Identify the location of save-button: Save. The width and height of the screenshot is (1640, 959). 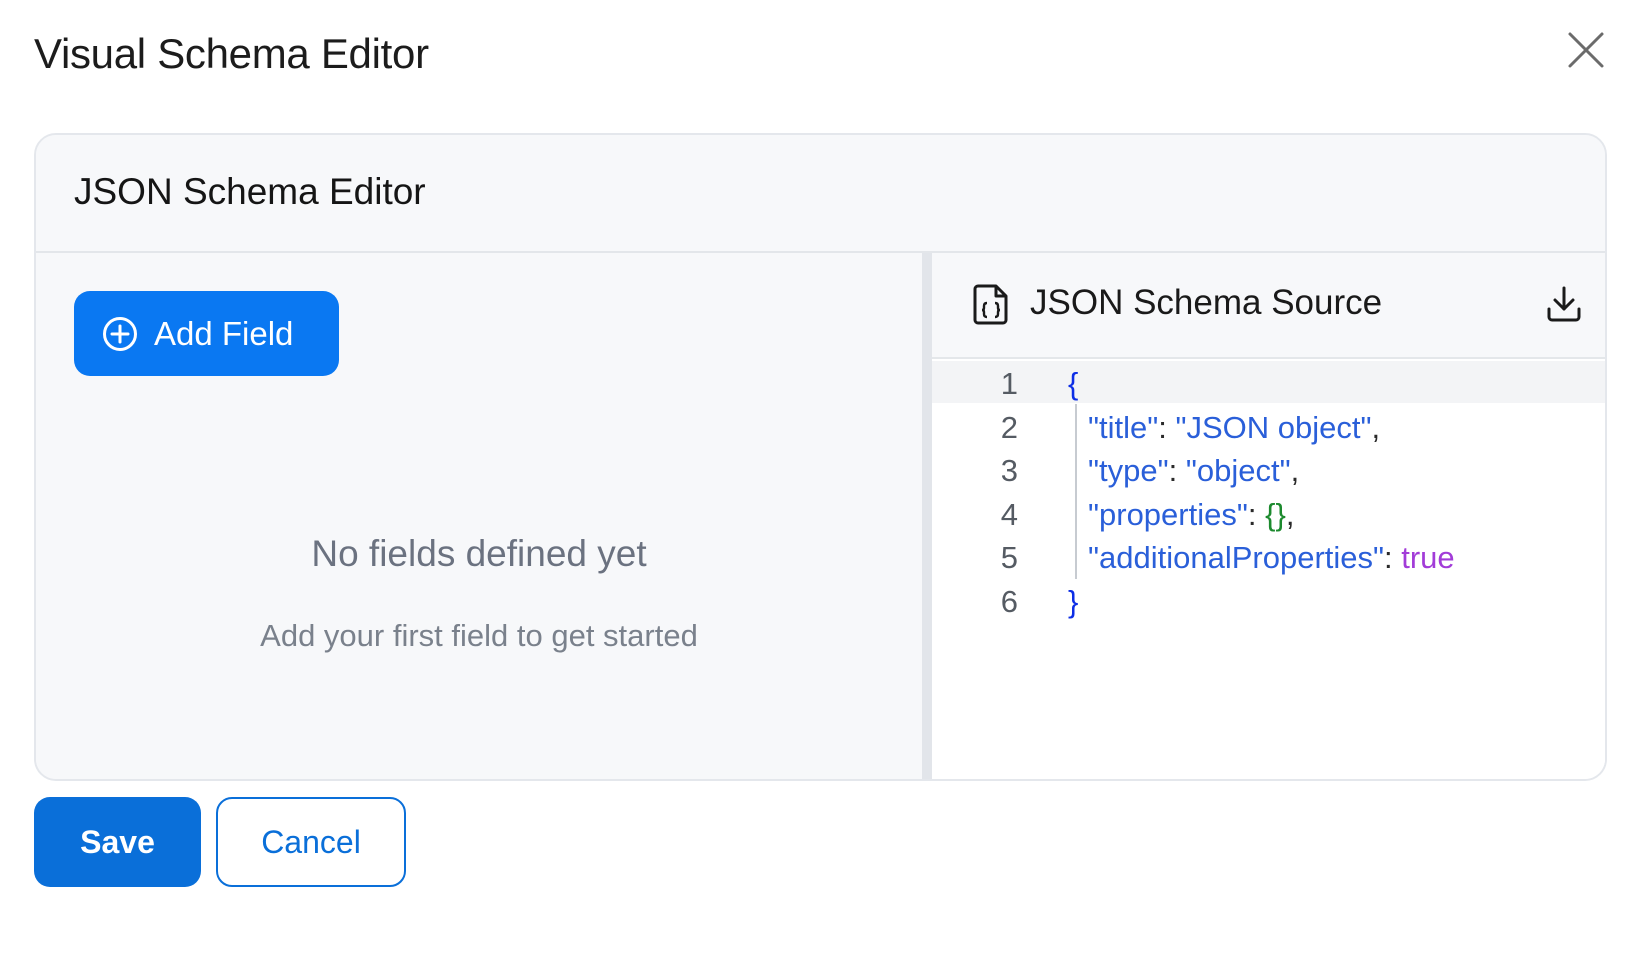
(117, 842).